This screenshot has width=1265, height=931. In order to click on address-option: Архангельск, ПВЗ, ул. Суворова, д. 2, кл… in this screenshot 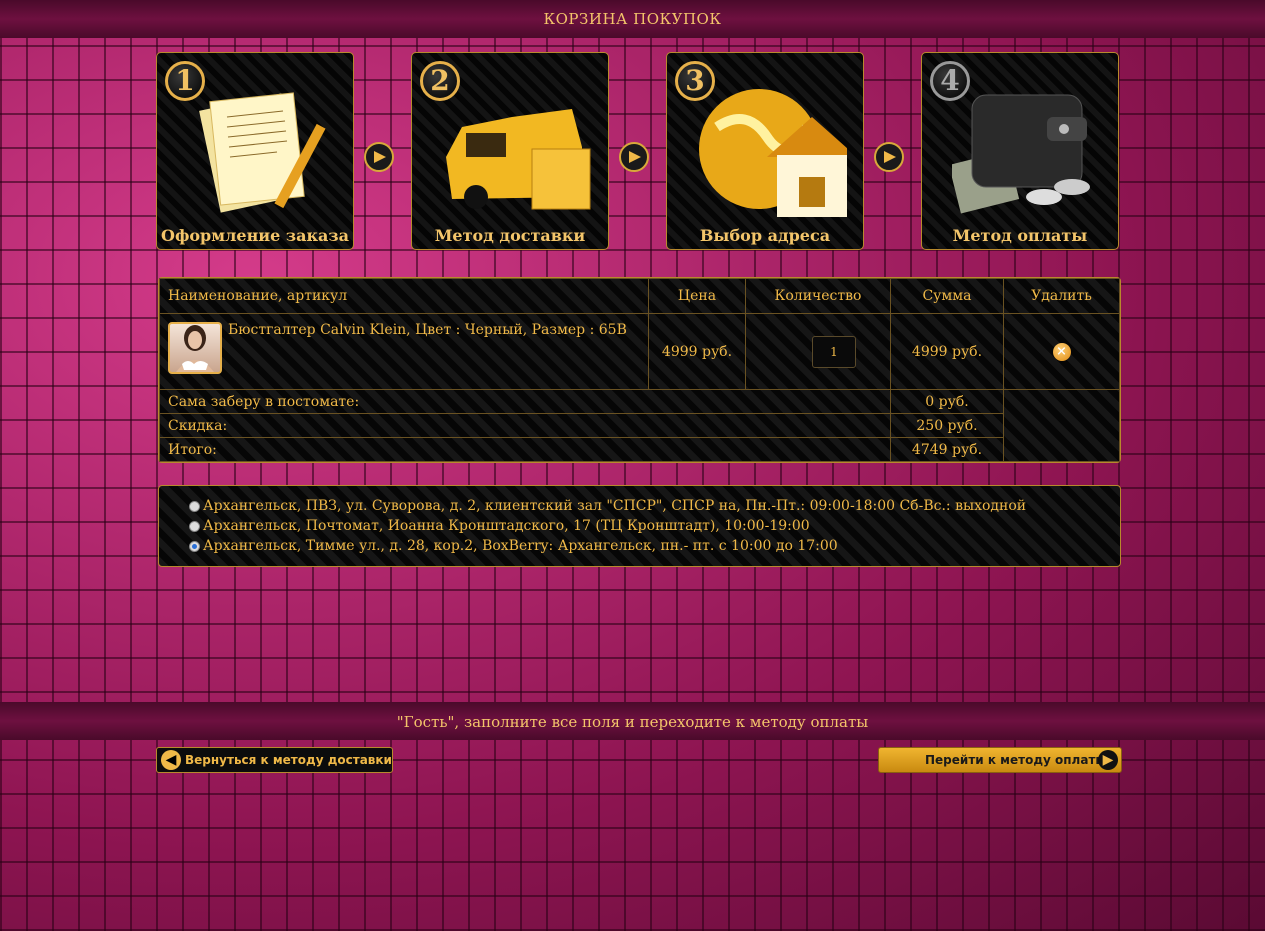, I will do `click(639, 506)`.